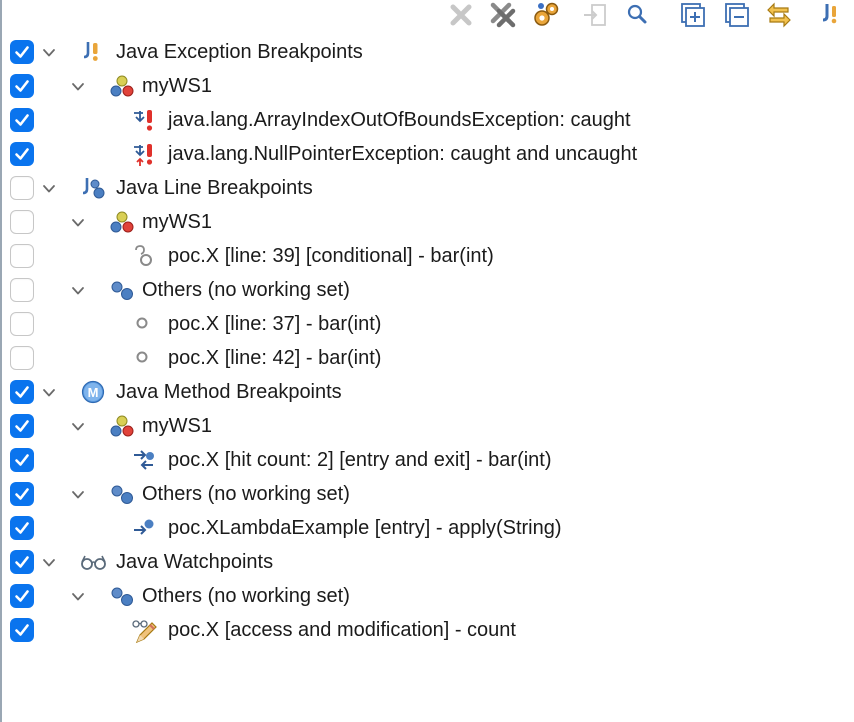 This screenshot has height=722, width=854. I want to click on skip-all-breakpoints-button, so click(546, 15).